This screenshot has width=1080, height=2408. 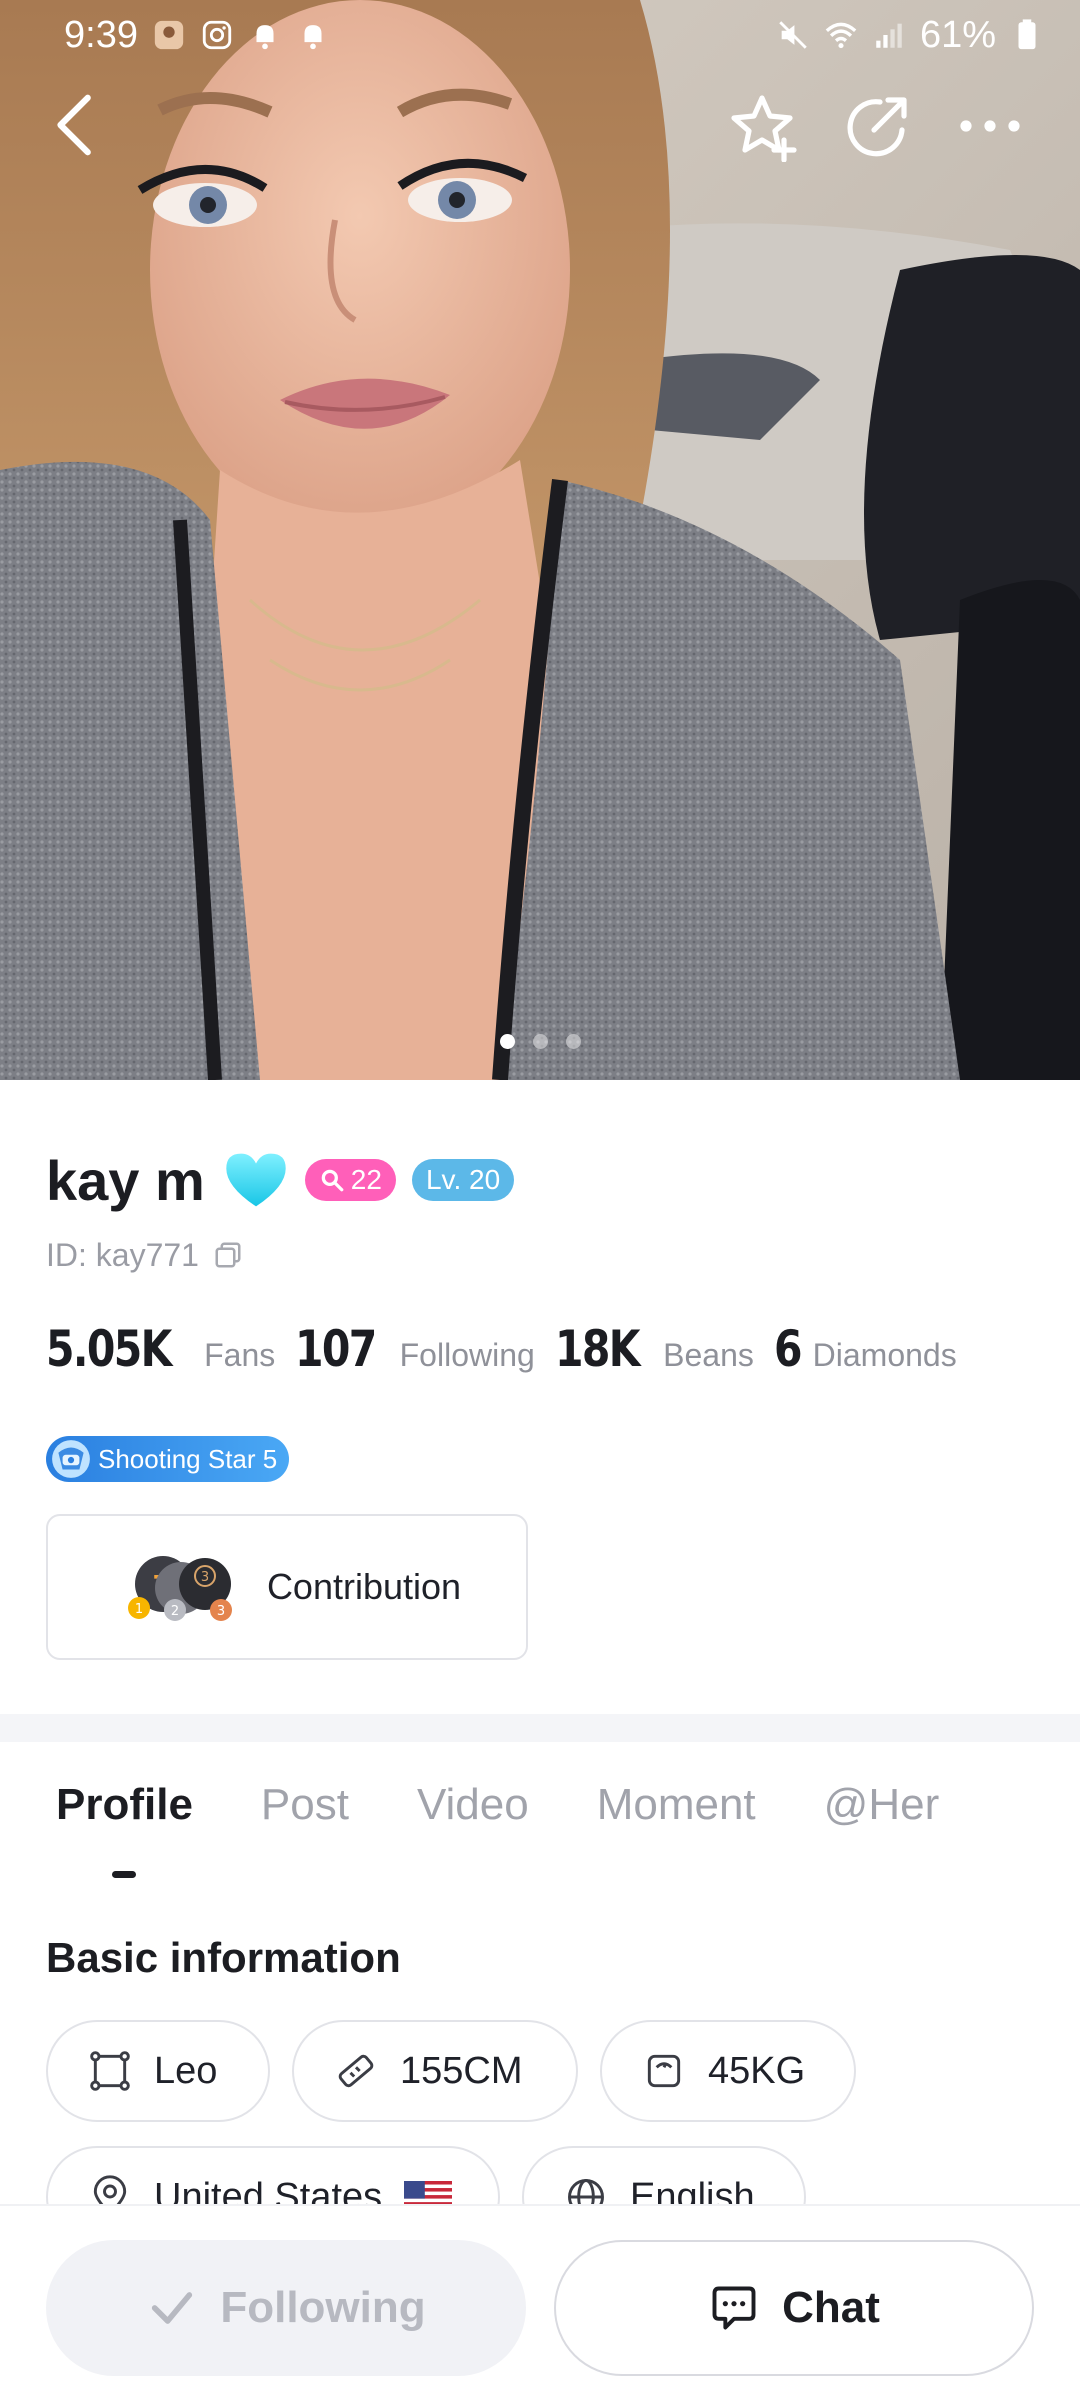 What do you see at coordinates (122, 1254) in the screenshot?
I see `user-id: ID: kay771` at bounding box center [122, 1254].